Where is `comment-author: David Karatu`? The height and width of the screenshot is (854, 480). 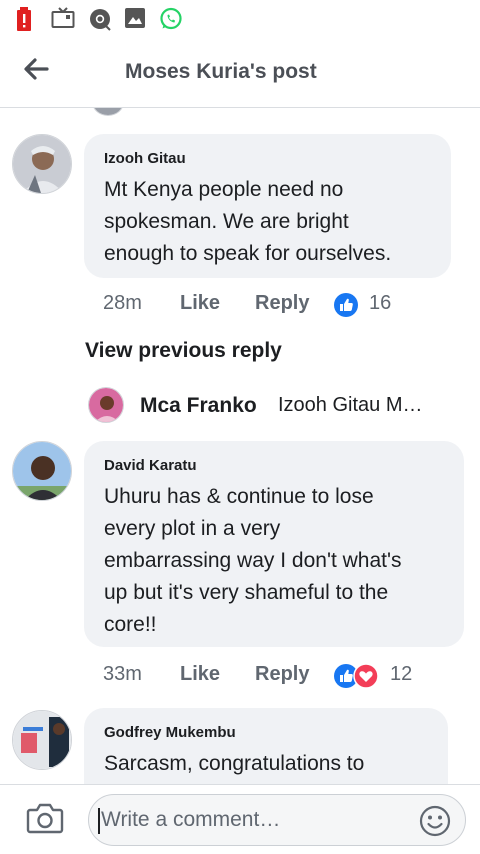 comment-author: David Karatu is located at coordinates (150, 465).